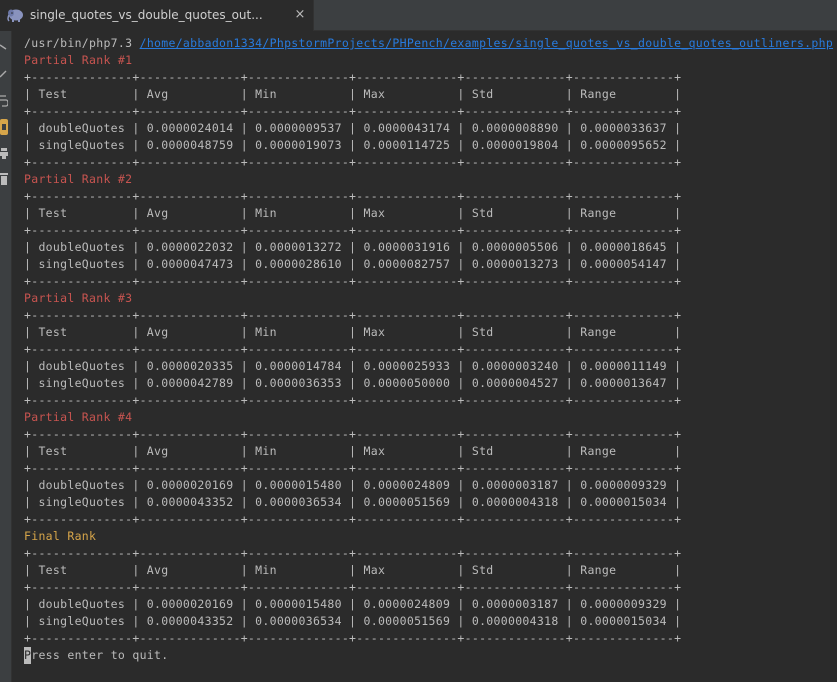  What do you see at coordinates (4, 179) in the screenshot?
I see `trash-icon` at bounding box center [4, 179].